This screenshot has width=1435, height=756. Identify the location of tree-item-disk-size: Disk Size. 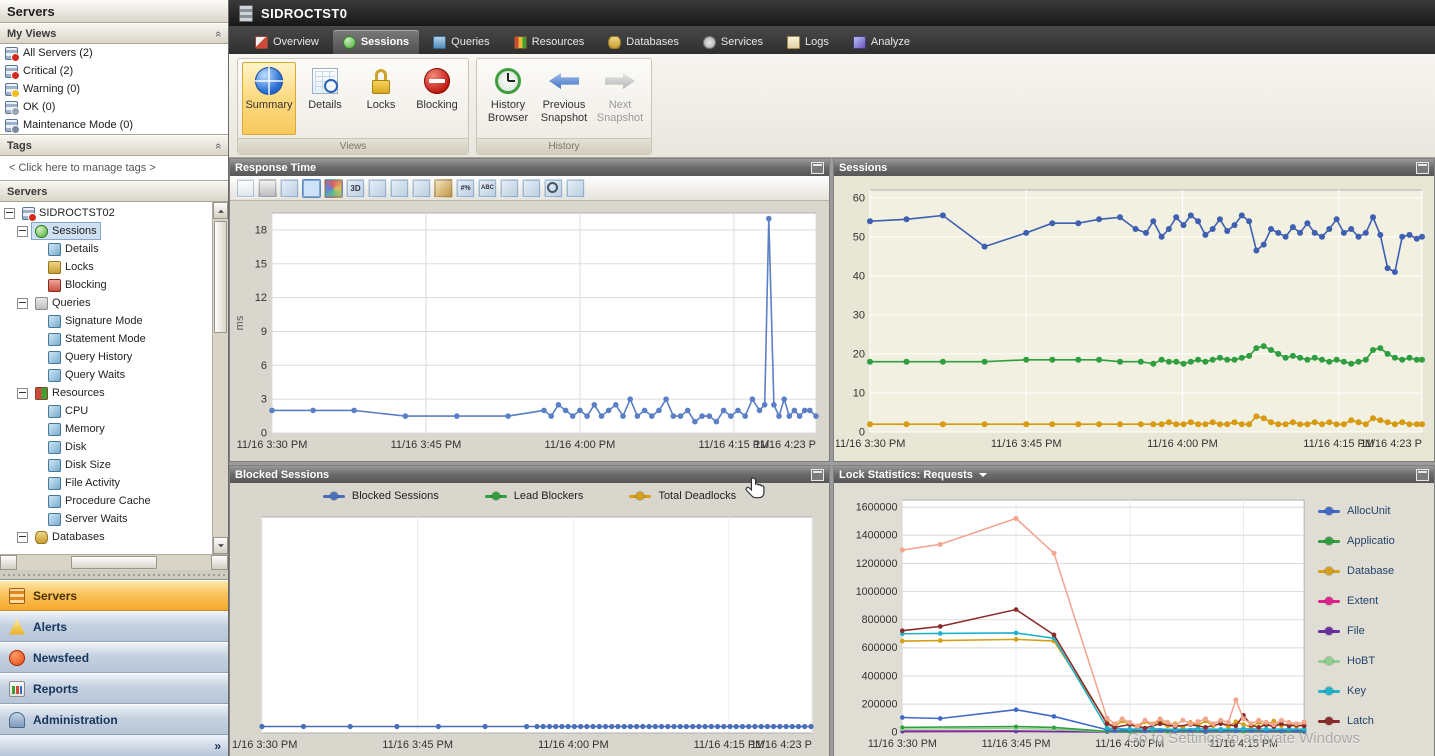
(106, 465).